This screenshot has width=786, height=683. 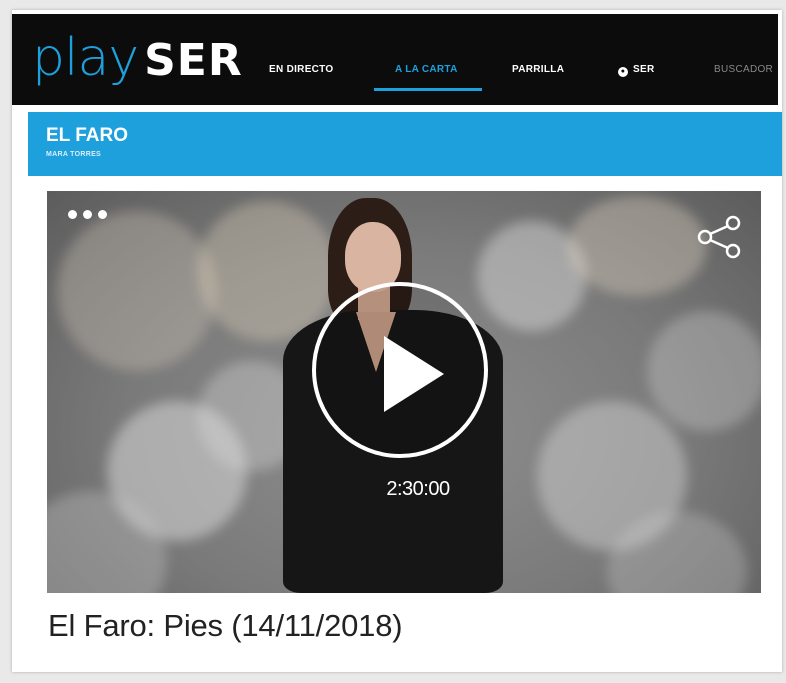 I want to click on nav-item-buscador: BUSCADOR, so click(x=743, y=69).